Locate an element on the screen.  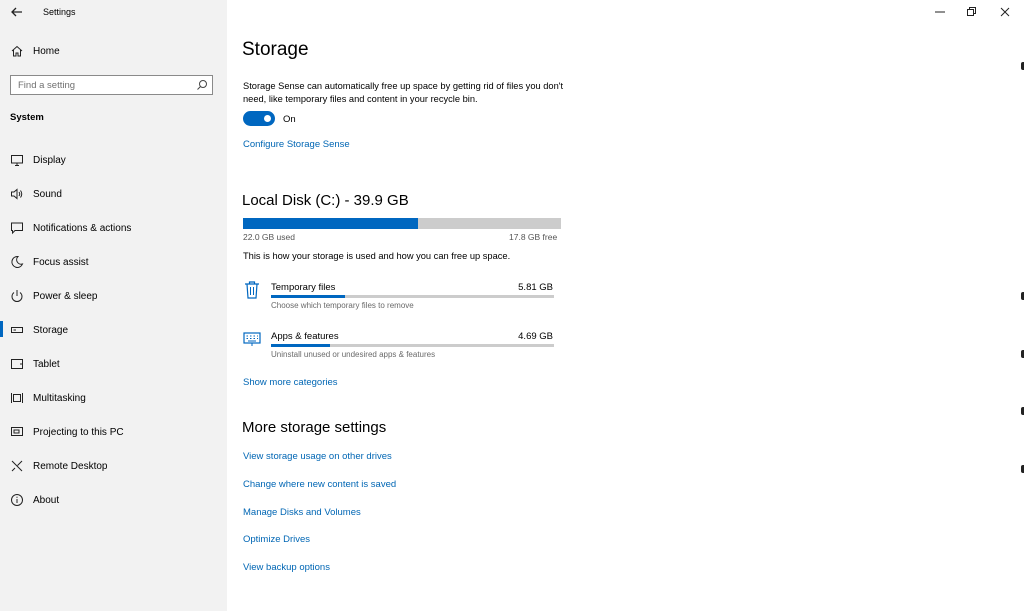
sidebar-item-power-sleep: Power & sleep is located at coordinates (115, 298).